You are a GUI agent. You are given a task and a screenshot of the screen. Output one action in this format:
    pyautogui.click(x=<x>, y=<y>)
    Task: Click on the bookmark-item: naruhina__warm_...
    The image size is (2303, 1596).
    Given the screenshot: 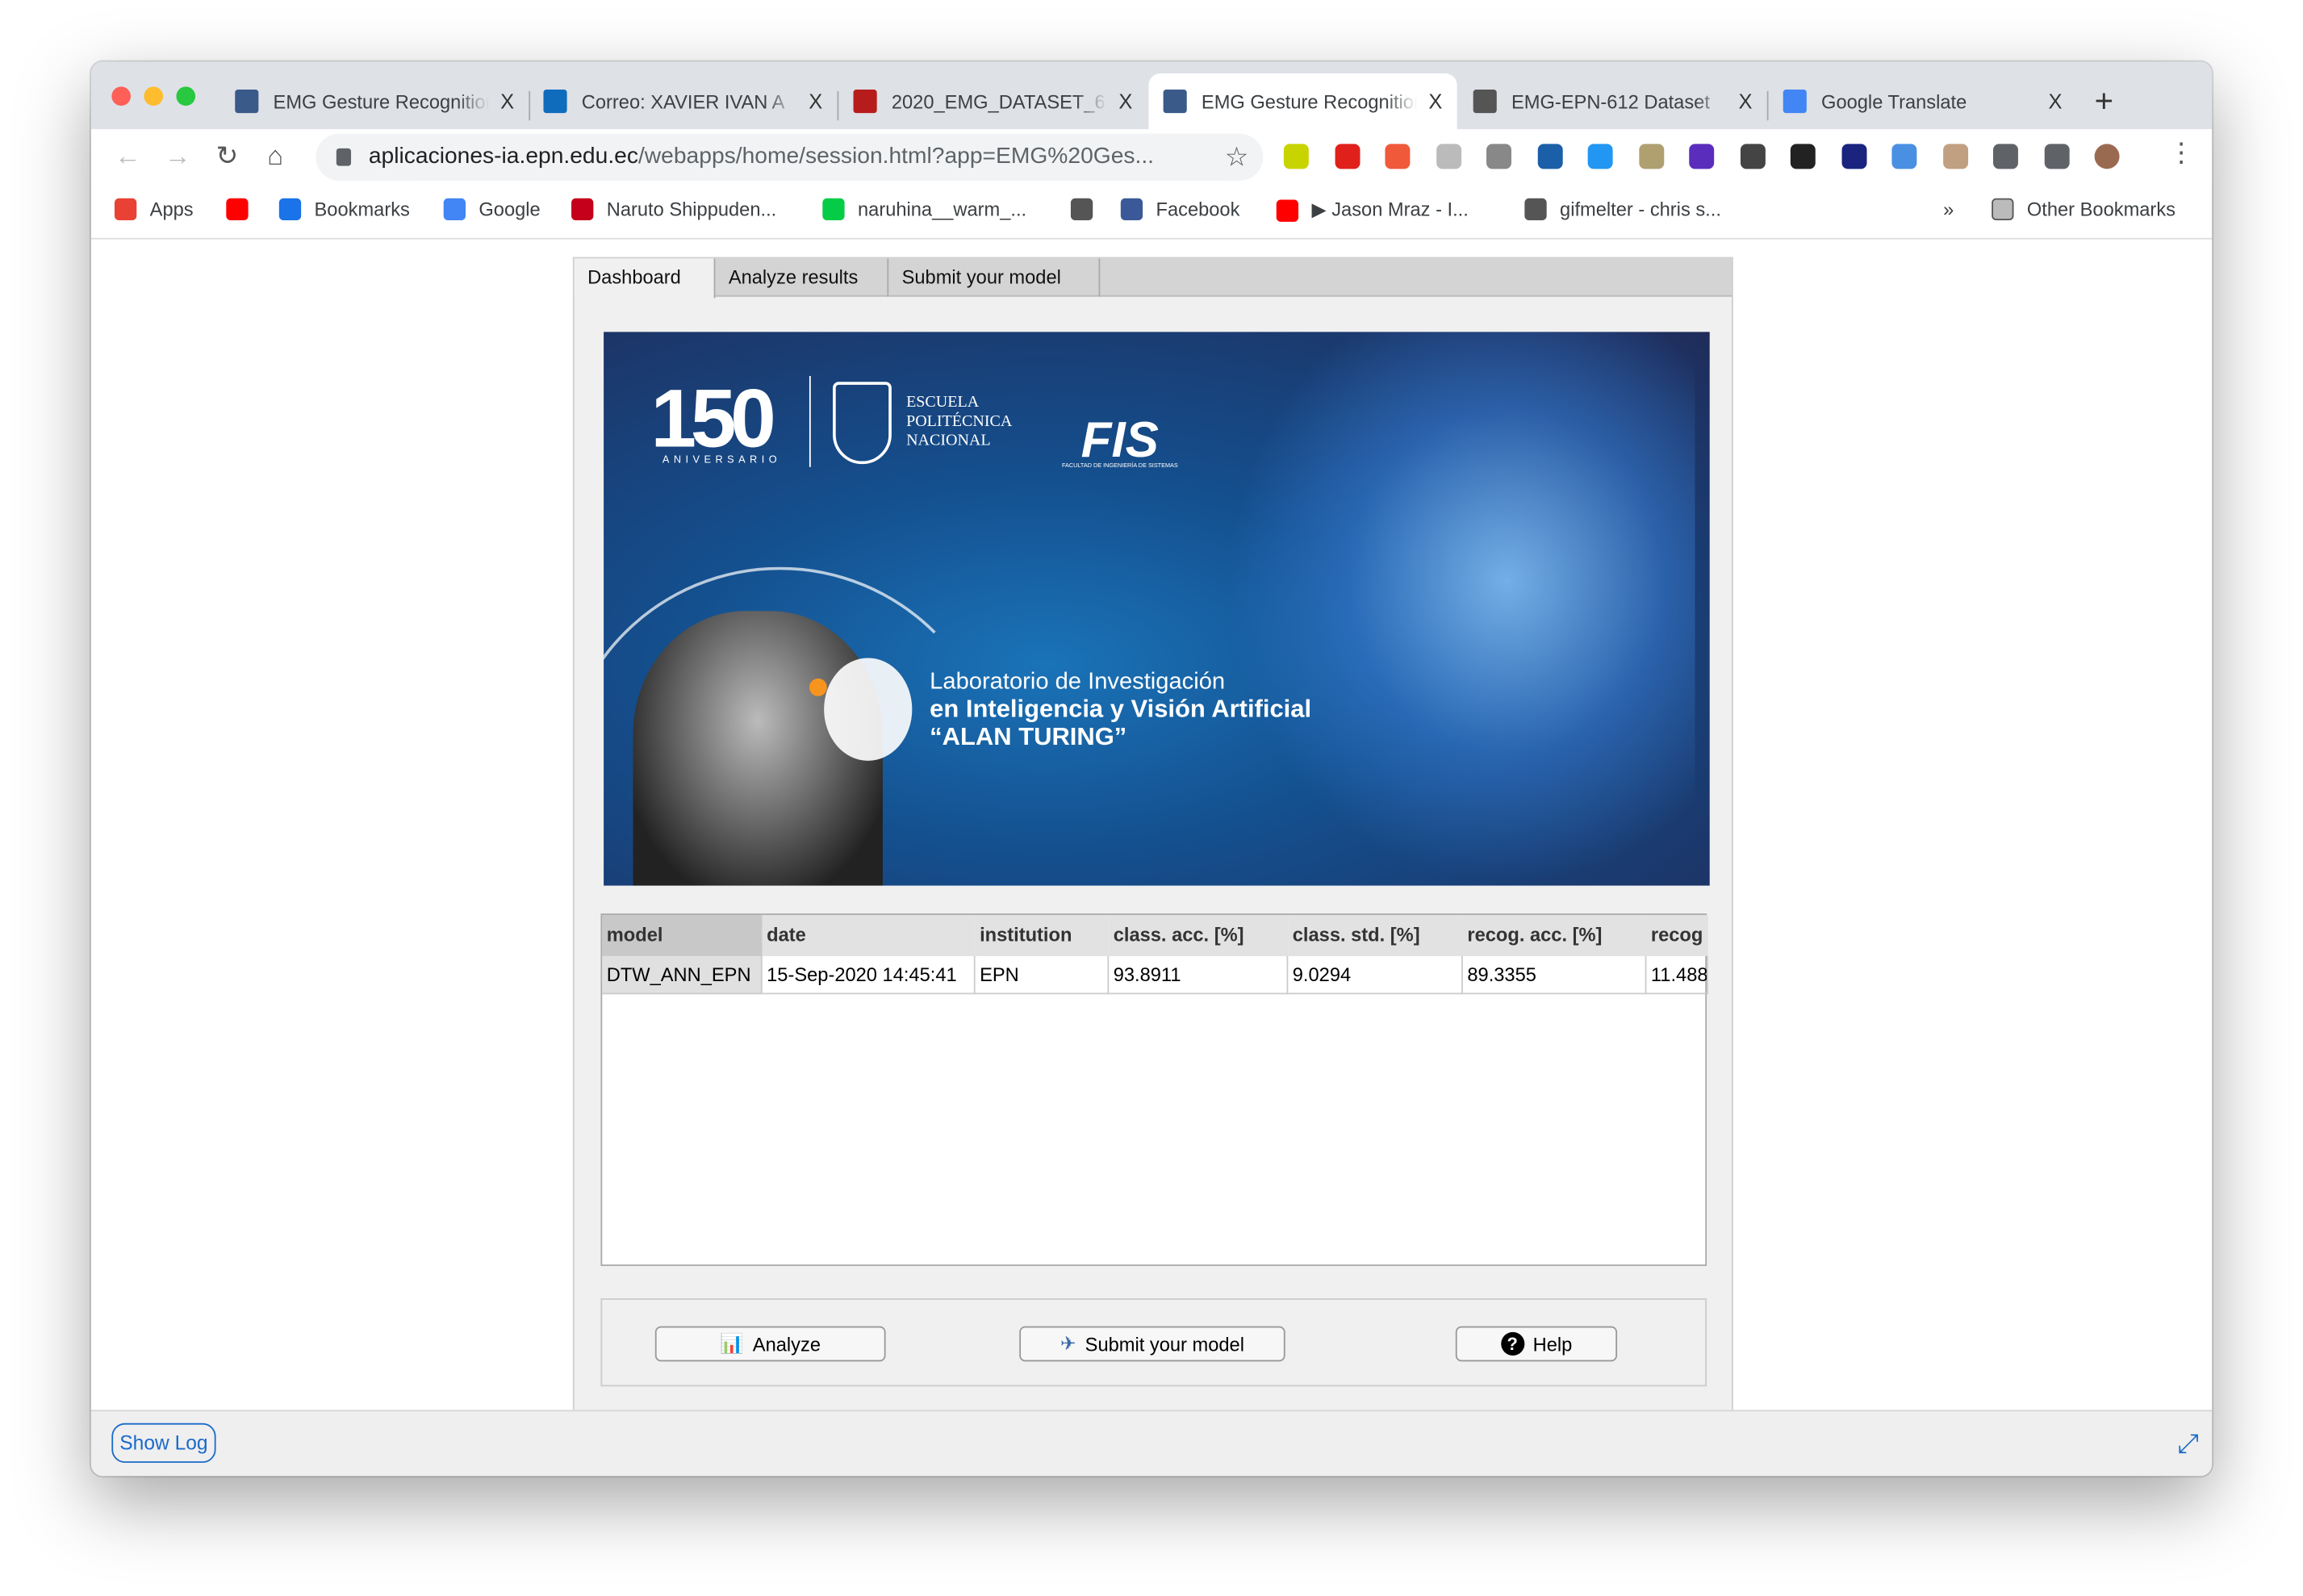 What is the action you would take?
    pyautogui.click(x=924, y=210)
    